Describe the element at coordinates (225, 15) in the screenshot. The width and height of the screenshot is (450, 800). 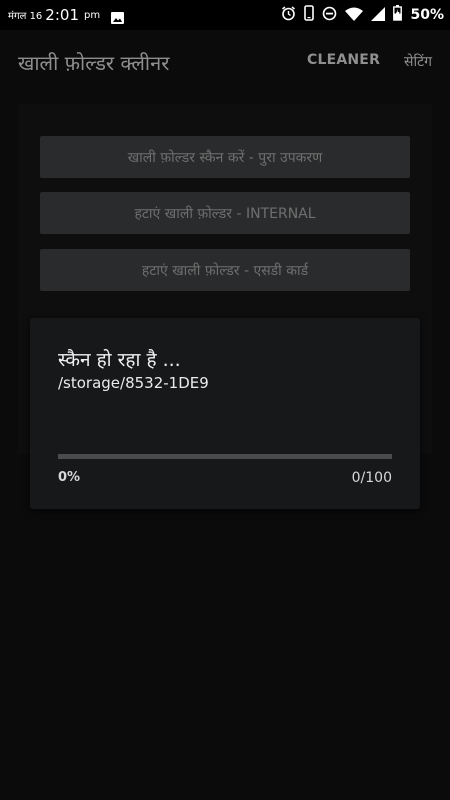
I see `status-bar: मंगल 16 2:01 pm 50%` at that location.